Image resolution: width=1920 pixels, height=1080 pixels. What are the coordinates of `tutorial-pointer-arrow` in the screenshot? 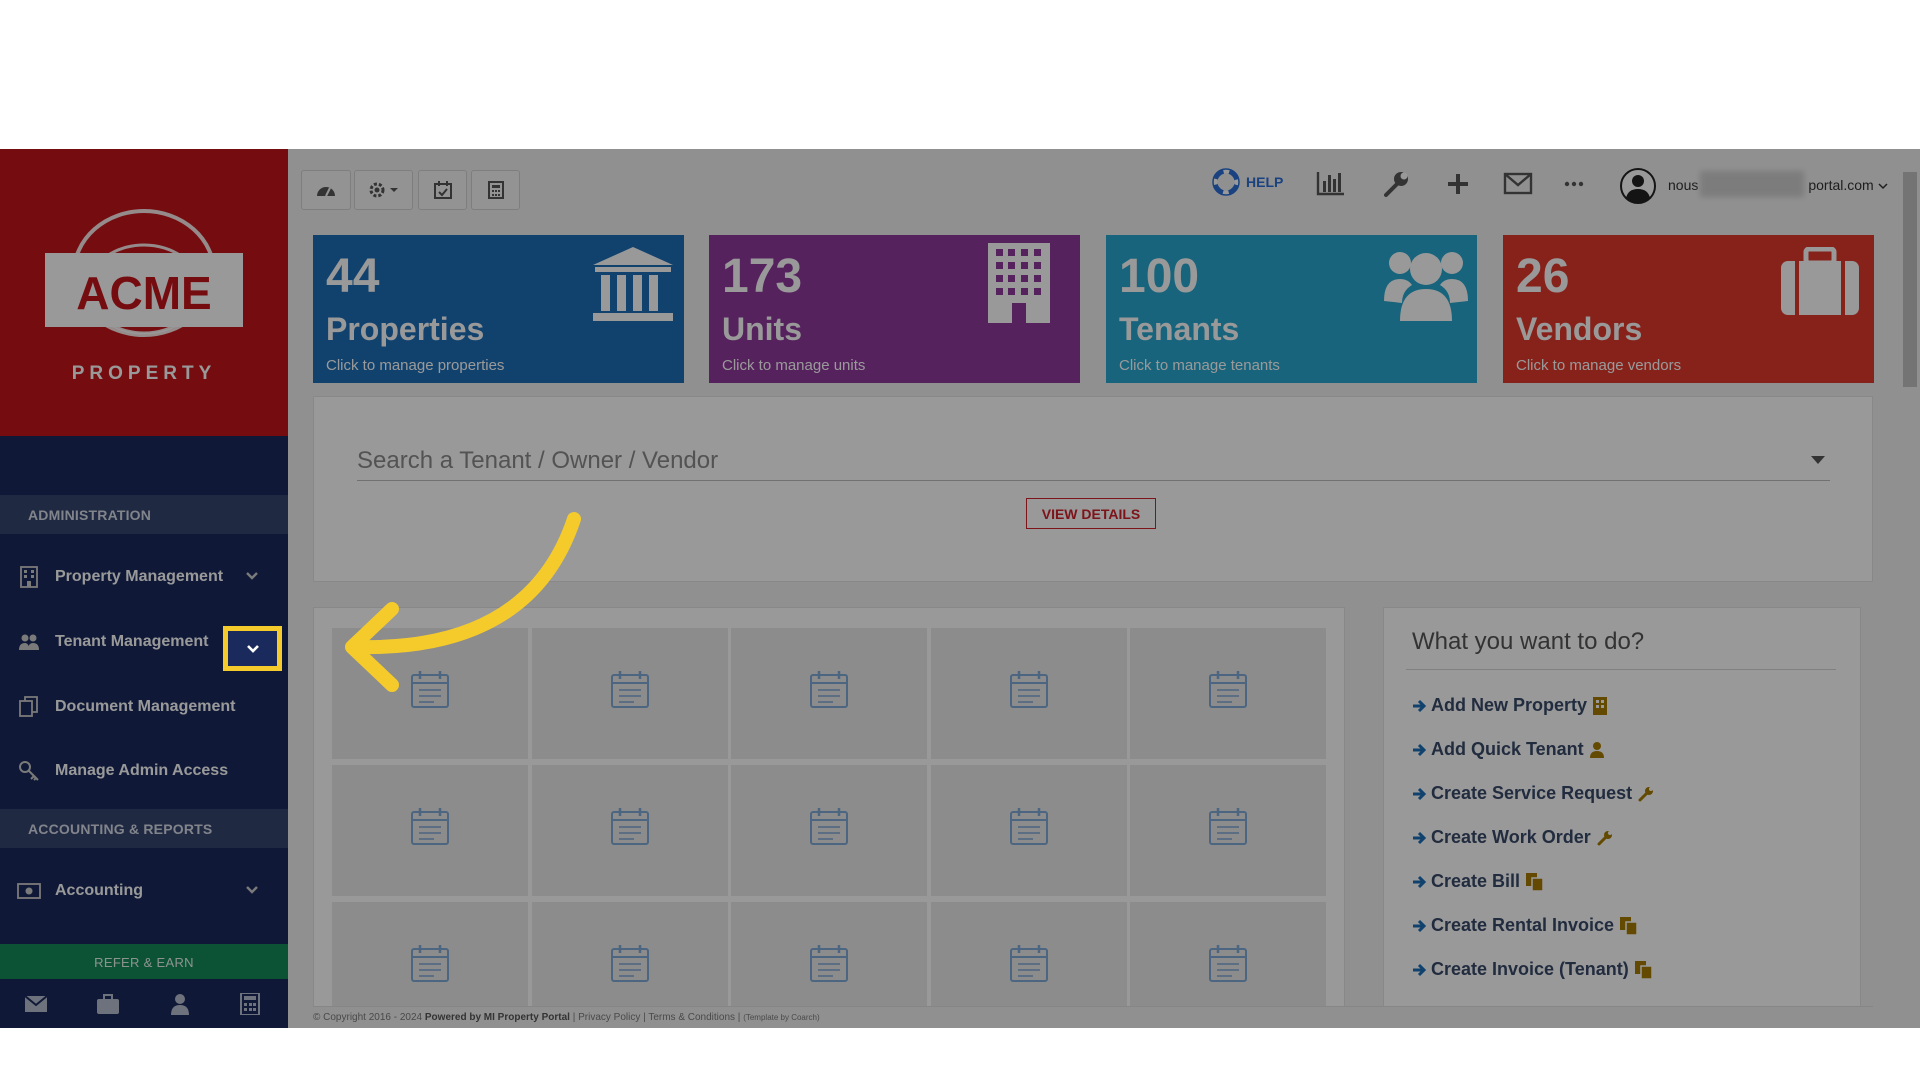 It's located at (463, 602).